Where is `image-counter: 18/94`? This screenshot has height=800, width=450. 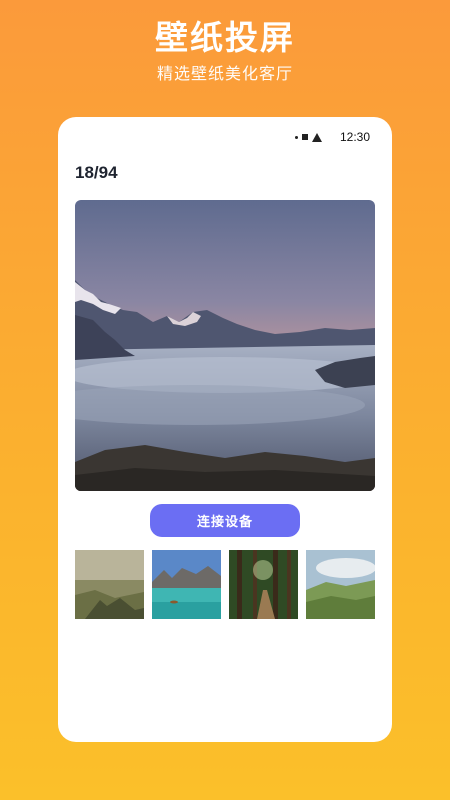 image-counter: 18/94 is located at coordinates (96, 172).